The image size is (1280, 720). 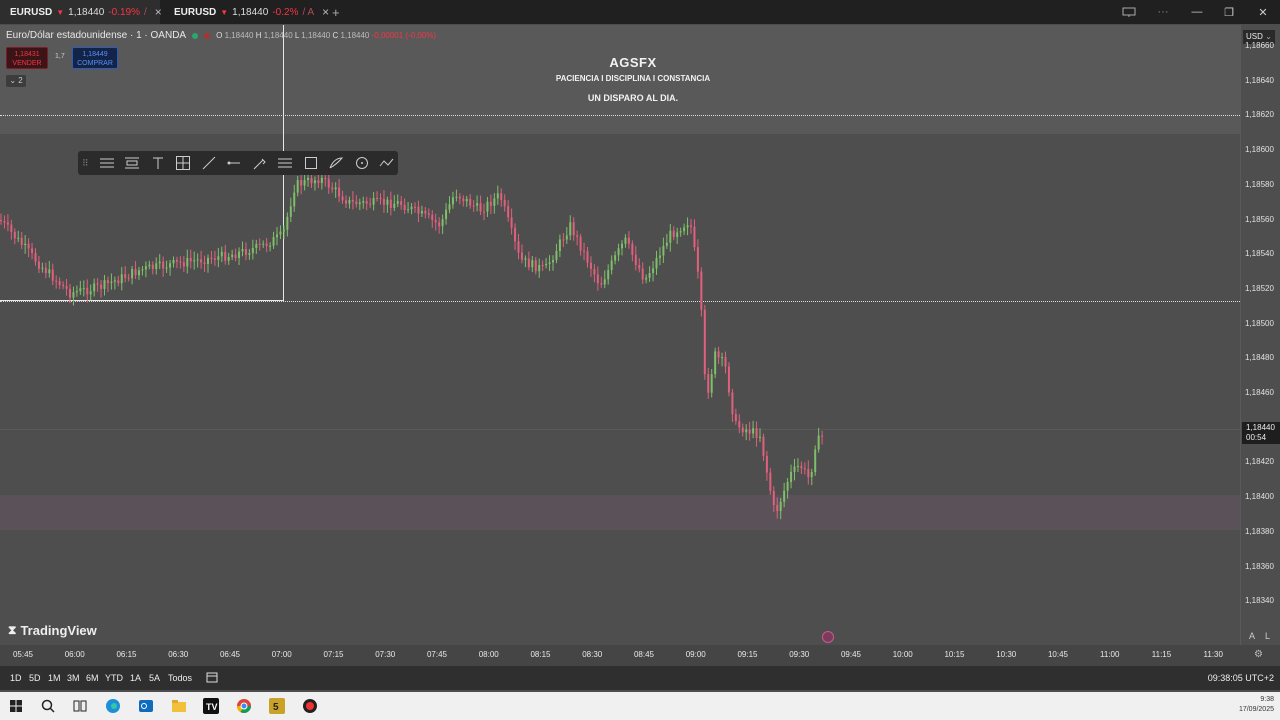 I want to click on time-tick-label: 09:00, so click(x=695, y=654).